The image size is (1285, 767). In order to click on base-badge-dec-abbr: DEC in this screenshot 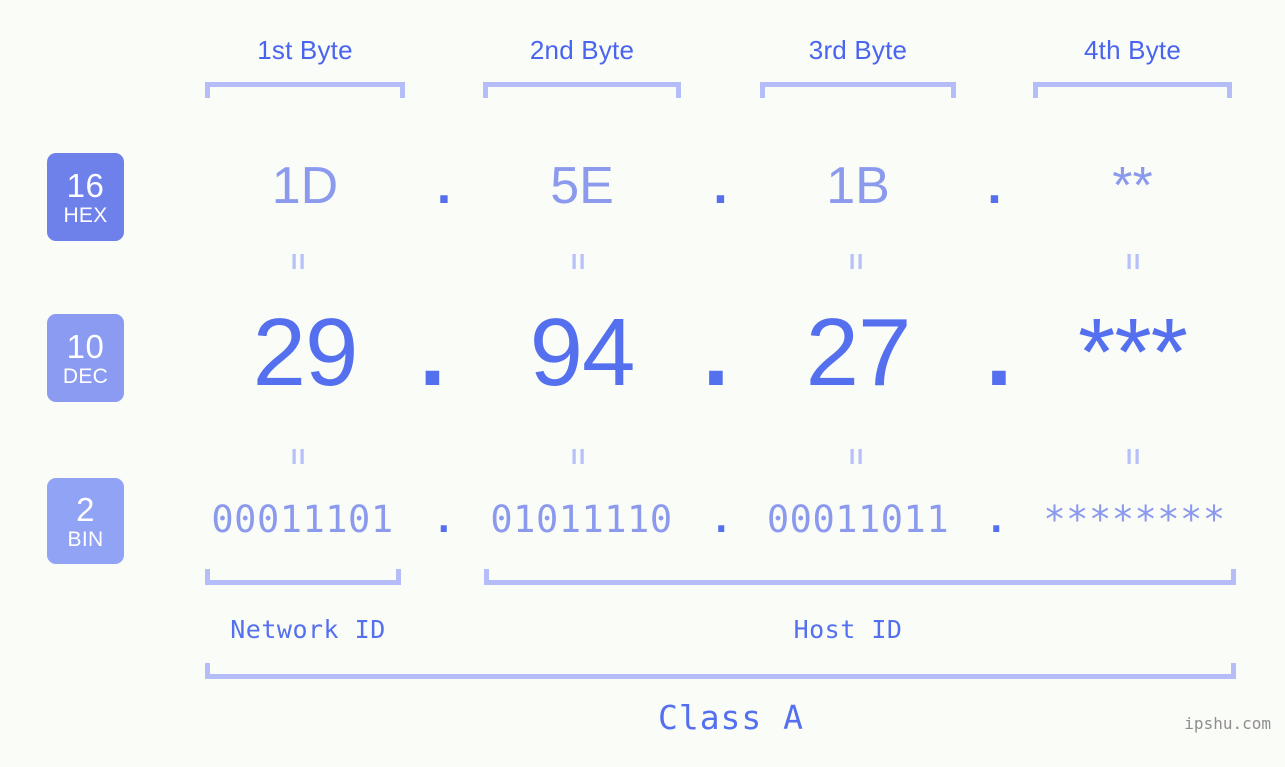, I will do `click(85, 376)`.